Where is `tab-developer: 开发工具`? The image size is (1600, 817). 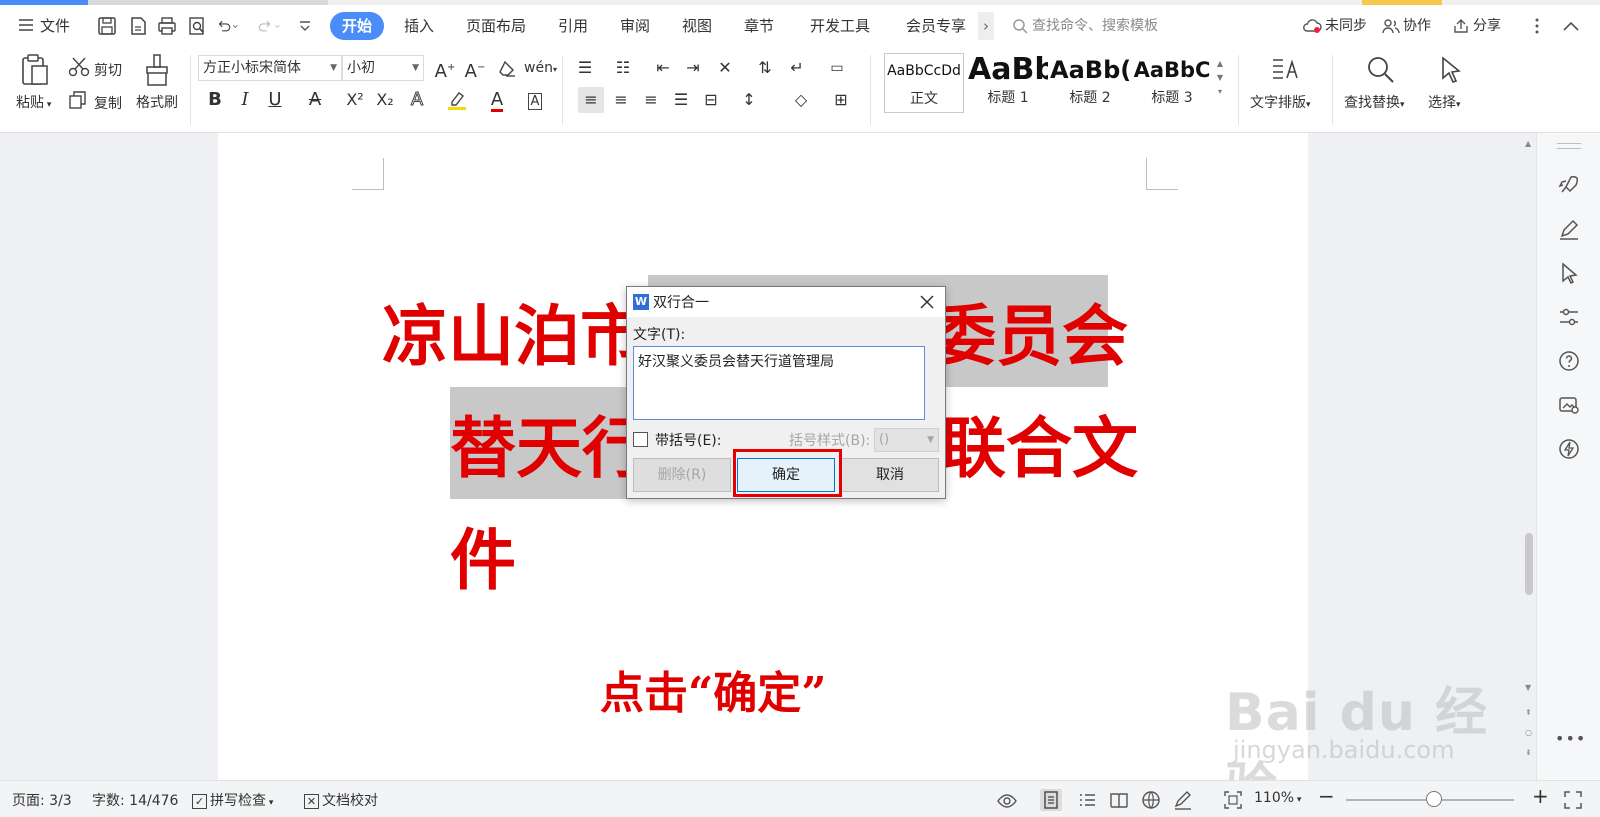 tab-developer: 开发工具 is located at coordinates (840, 26).